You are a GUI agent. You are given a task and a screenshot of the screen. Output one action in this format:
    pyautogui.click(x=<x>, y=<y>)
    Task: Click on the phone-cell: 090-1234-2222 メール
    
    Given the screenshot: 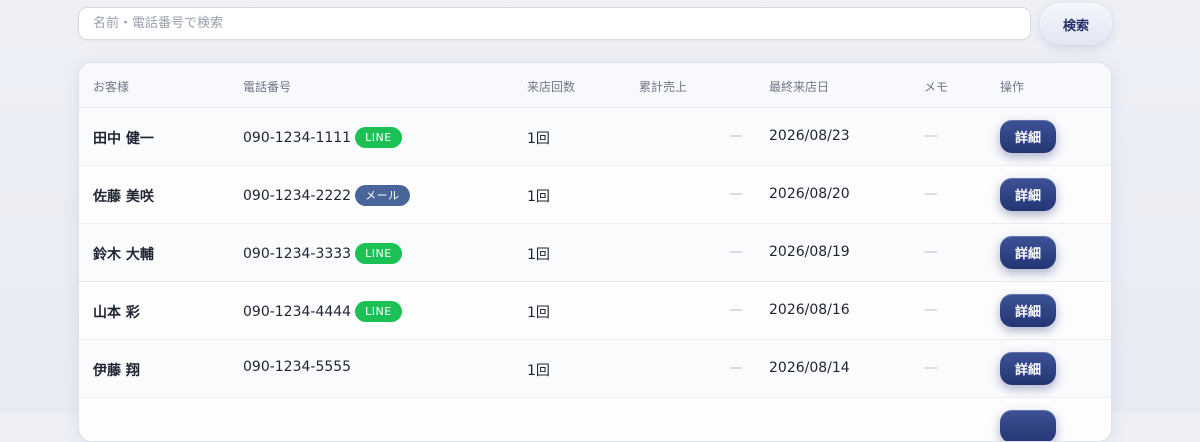 What is the action you would take?
    pyautogui.click(x=326, y=195)
    